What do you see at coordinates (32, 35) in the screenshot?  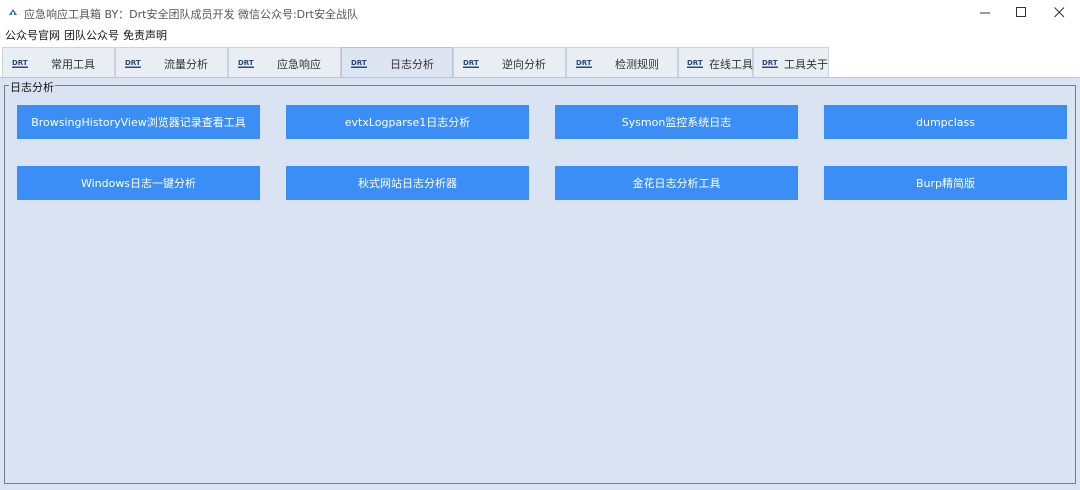 I see `menu-official-site: 公众号官网` at bounding box center [32, 35].